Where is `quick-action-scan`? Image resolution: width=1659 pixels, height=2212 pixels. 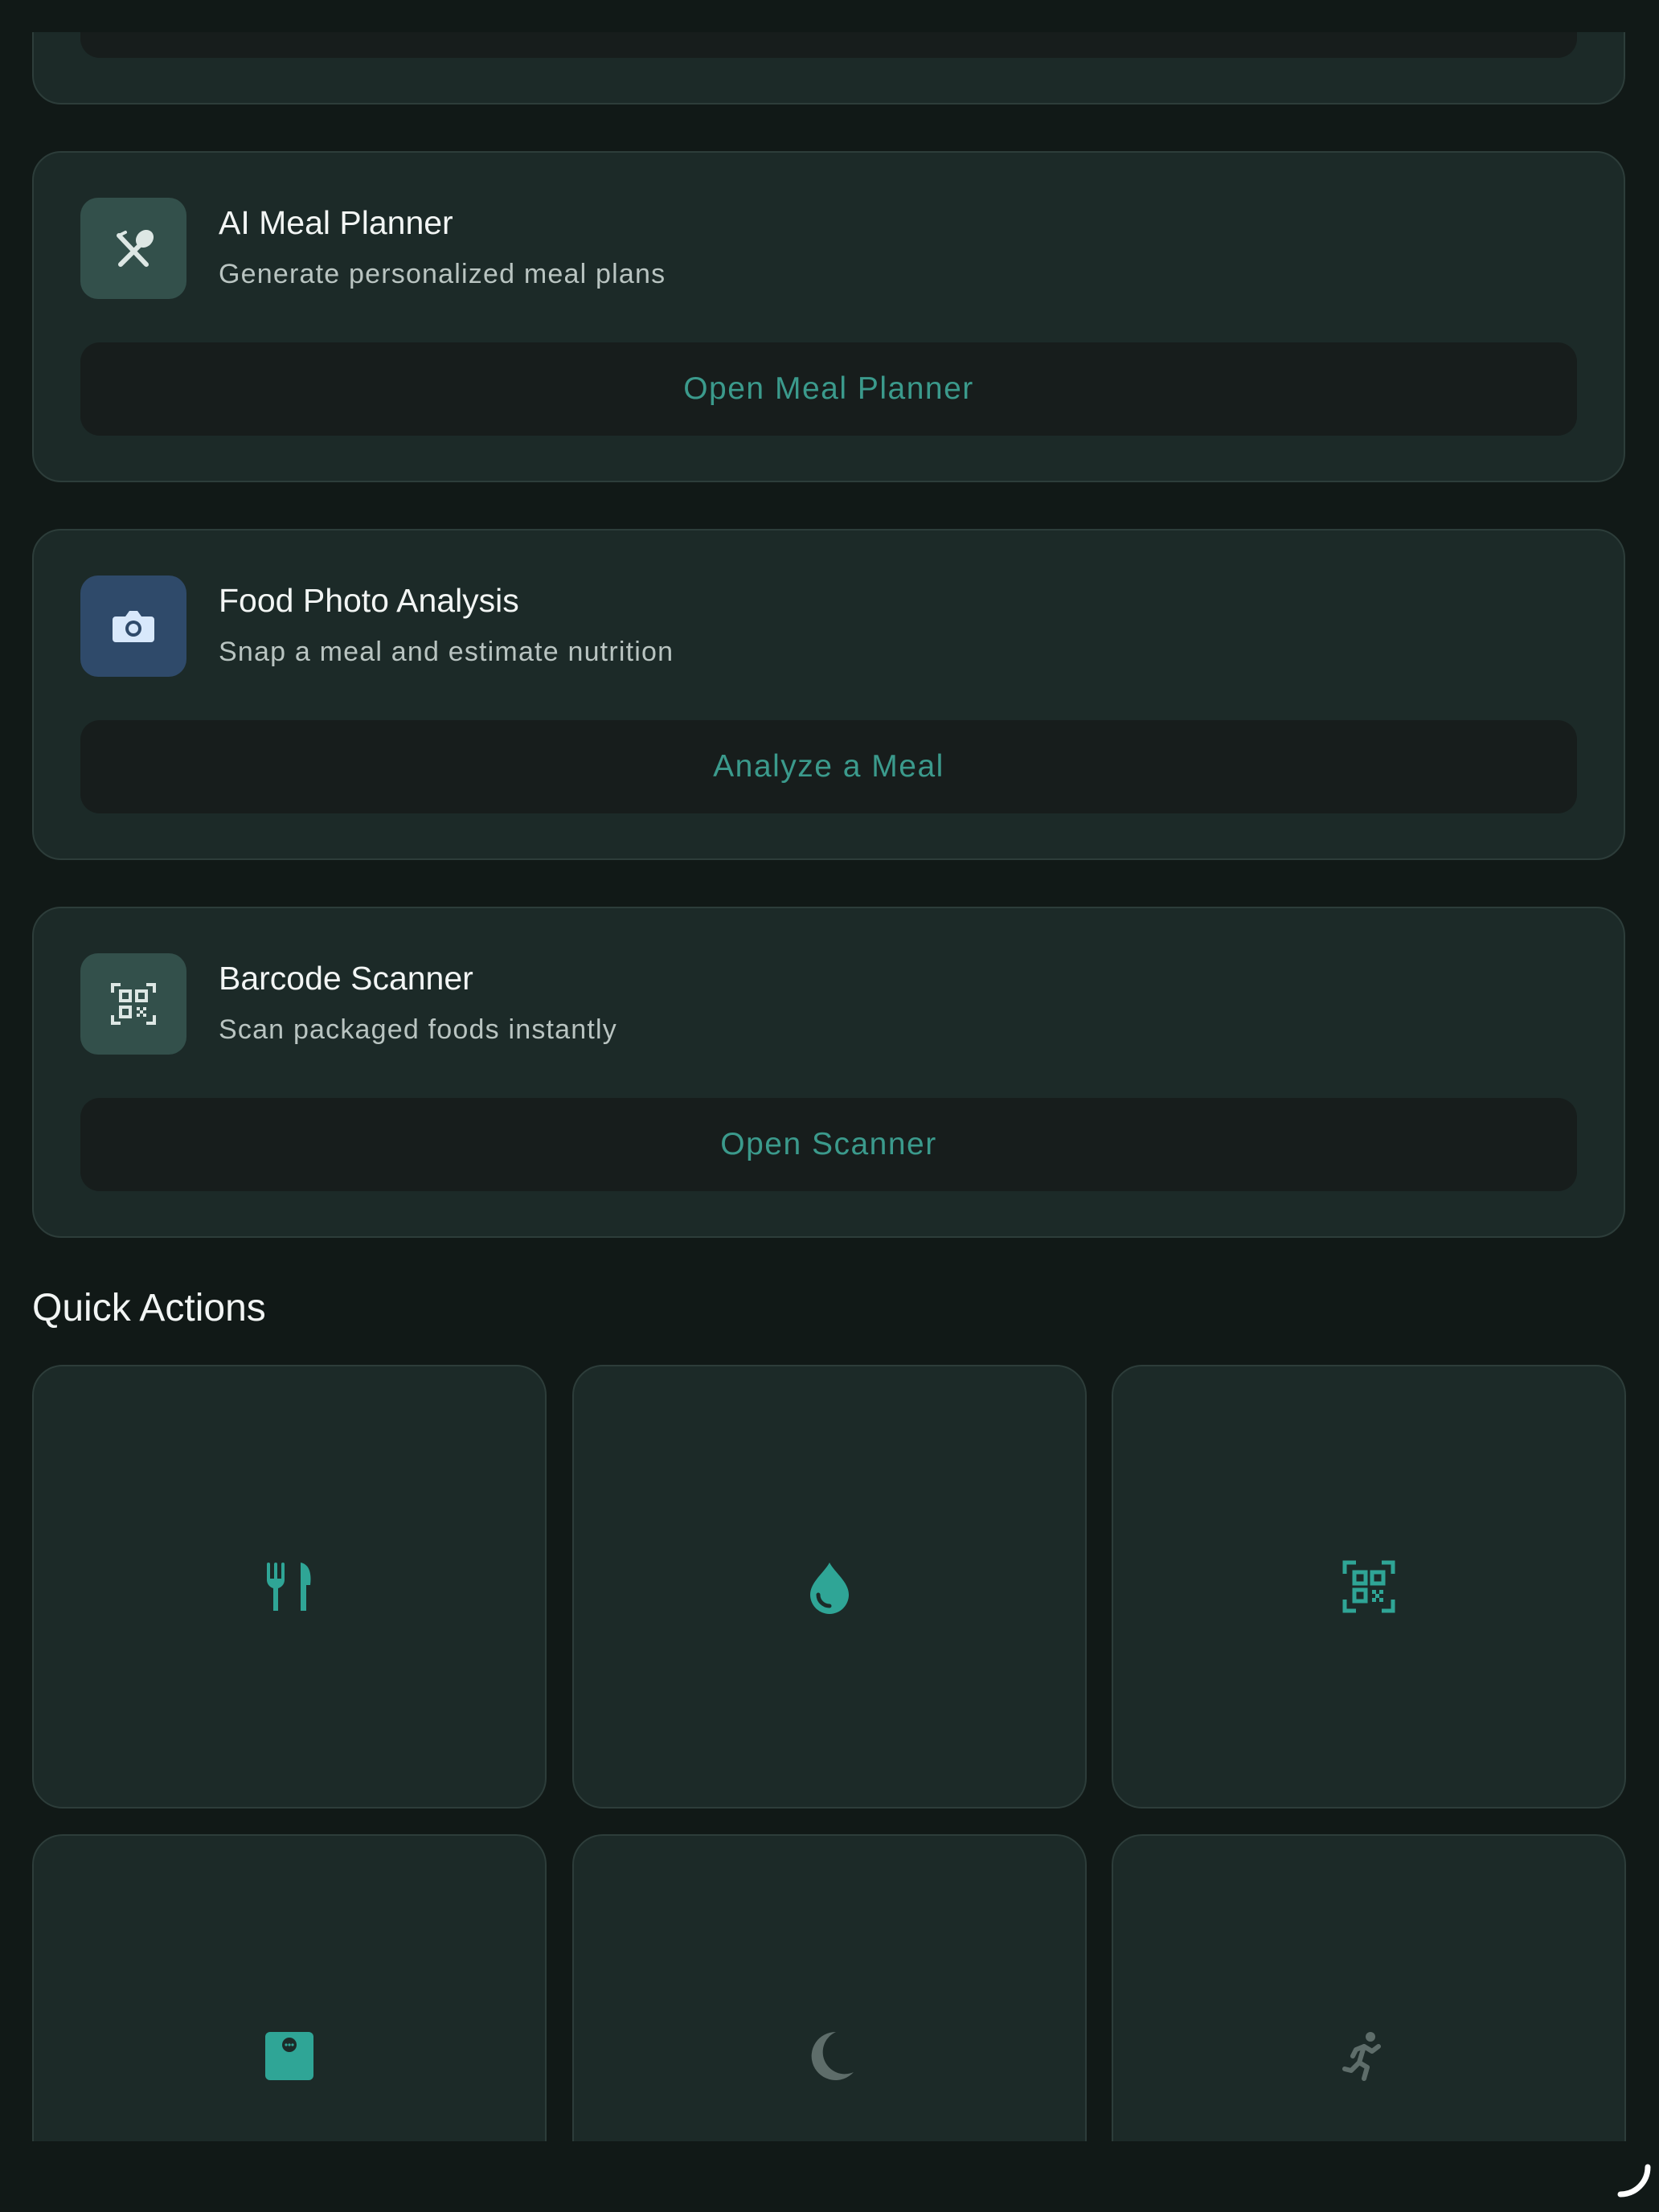
quick-action-scan is located at coordinates (1369, 1587).